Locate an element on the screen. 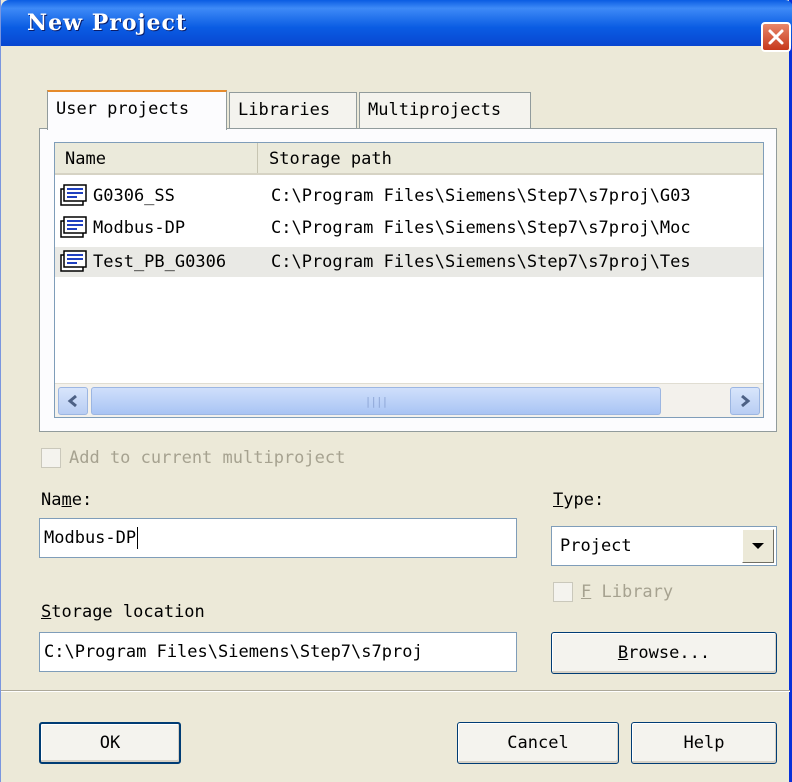 This screenshot has width=792, height=782. f-library-suffix: Library is located at coordinates (632, 592).